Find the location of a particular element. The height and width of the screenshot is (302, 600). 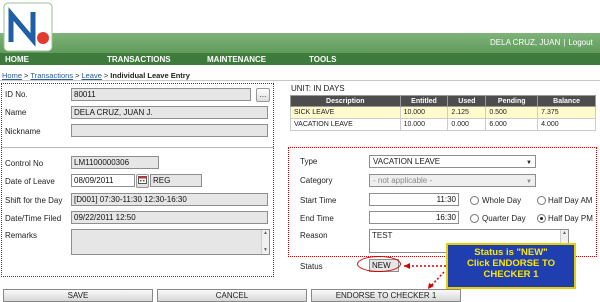

half-day-pm-radio is located at coordinates (541, 218).